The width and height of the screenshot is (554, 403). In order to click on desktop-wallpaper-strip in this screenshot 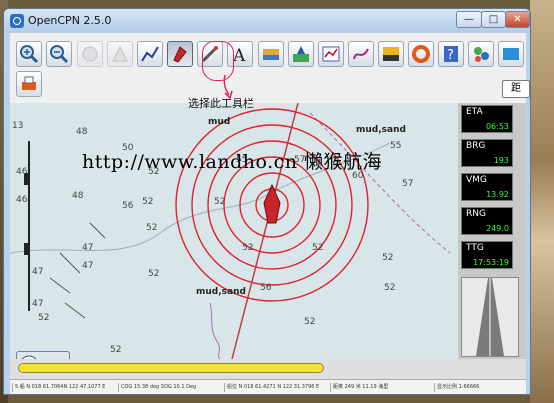, I will do `click(542, 201)`.